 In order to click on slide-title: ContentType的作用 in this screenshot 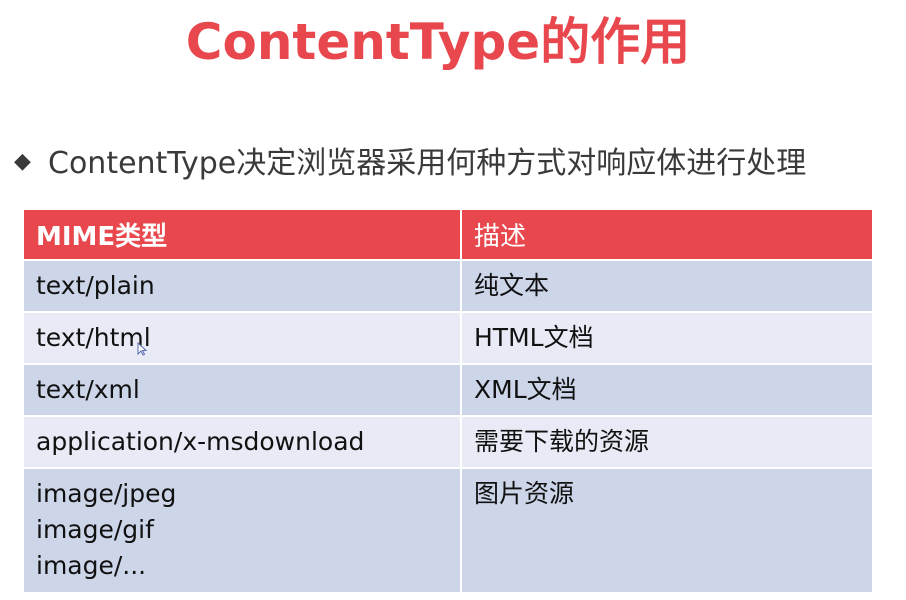, I will do `click(438, 42)`.